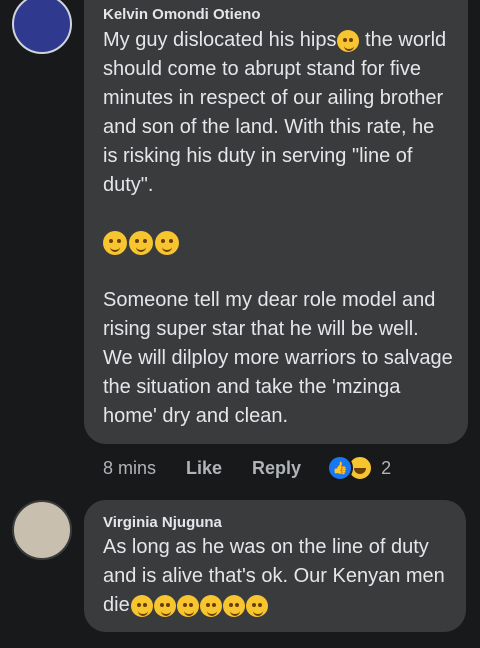 The width and height of the screenshot is (480, 648). I want to click on reply-button: Reply, so click(276, 468).